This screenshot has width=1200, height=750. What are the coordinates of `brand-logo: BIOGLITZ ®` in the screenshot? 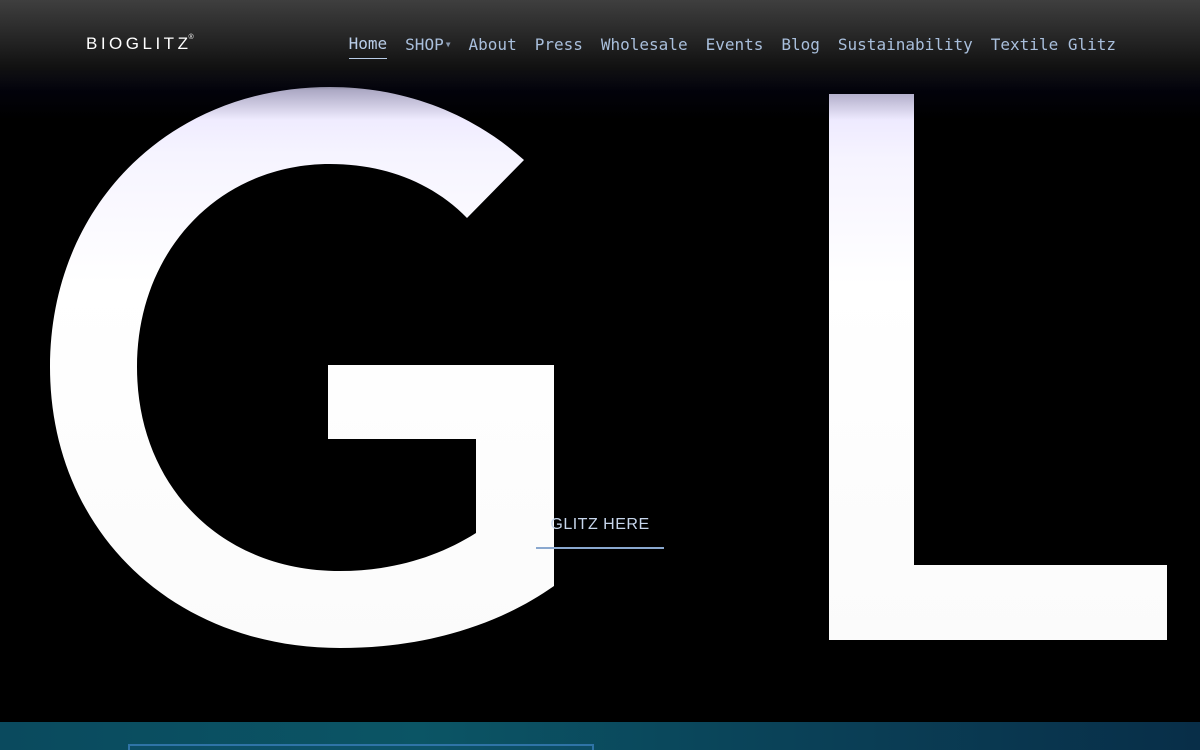 It's located at (140, 44).